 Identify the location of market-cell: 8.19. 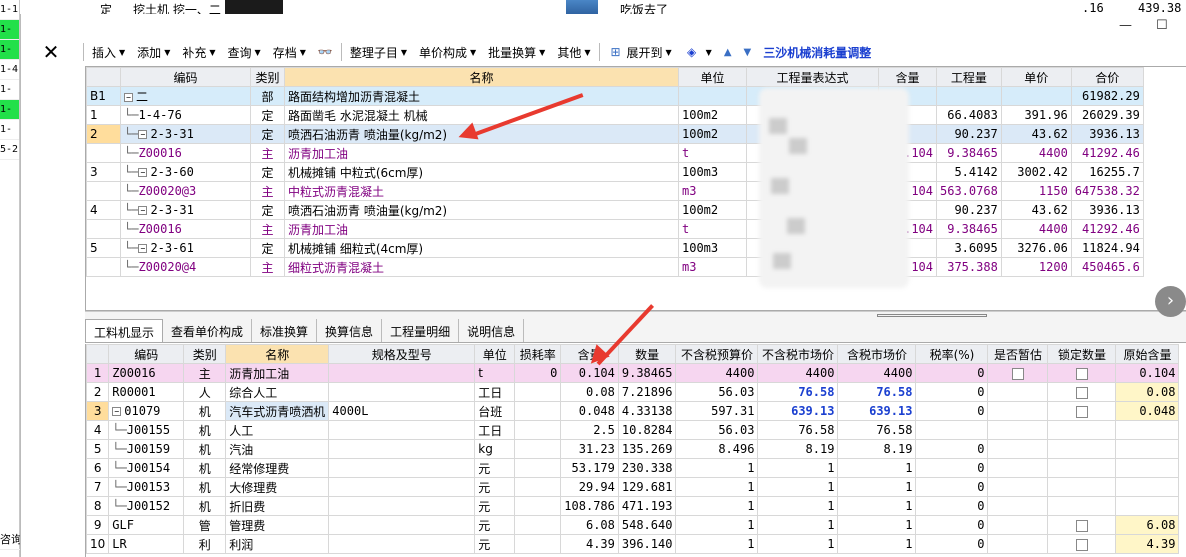
(798, 449).